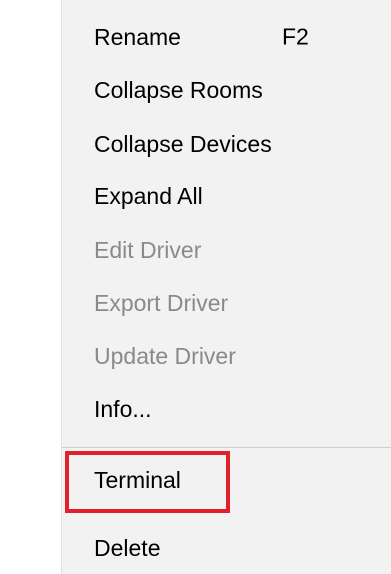 The image size is (391, 574). What do you see at coordinates (127, 547) in the screenshot?
I see `menu-item-label: Delete` at bounding box center [127, 547].